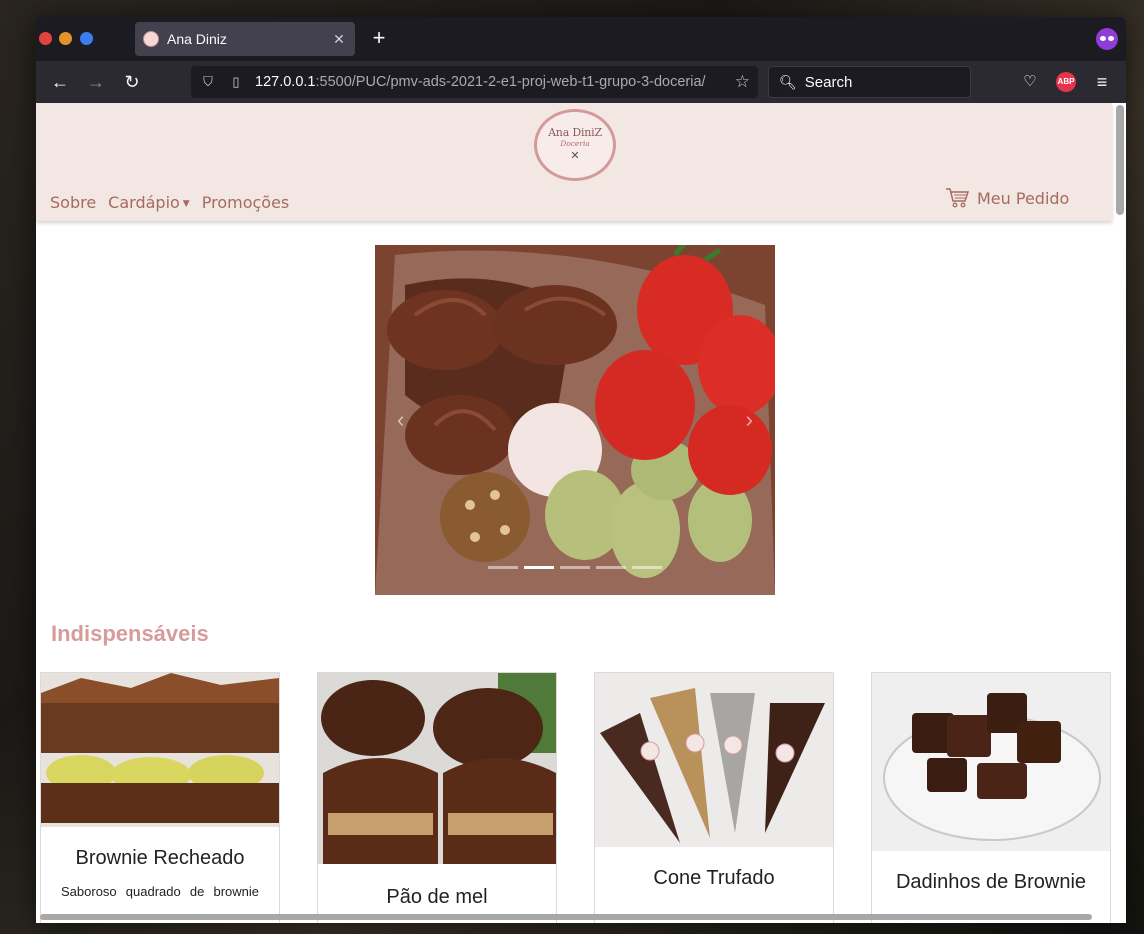 The image size is (1144, 934). I want to click on nav-link-sobre: Sobre, so click(73, 202).